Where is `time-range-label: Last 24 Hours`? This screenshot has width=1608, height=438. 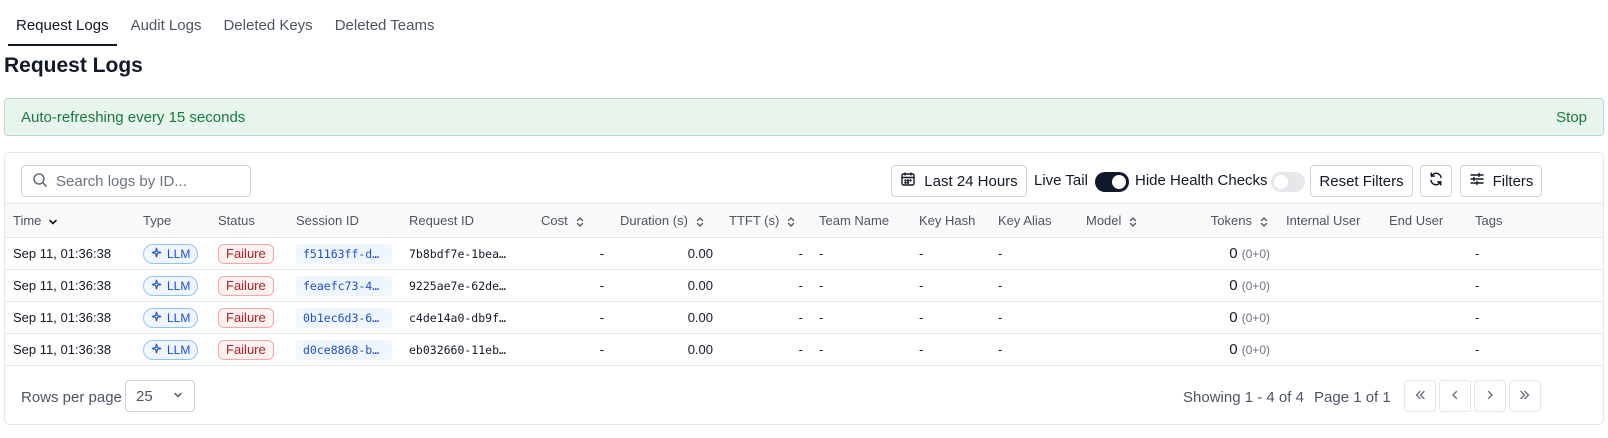
time-range-label: Last 24 Hours is located at coordinates (971, 181).